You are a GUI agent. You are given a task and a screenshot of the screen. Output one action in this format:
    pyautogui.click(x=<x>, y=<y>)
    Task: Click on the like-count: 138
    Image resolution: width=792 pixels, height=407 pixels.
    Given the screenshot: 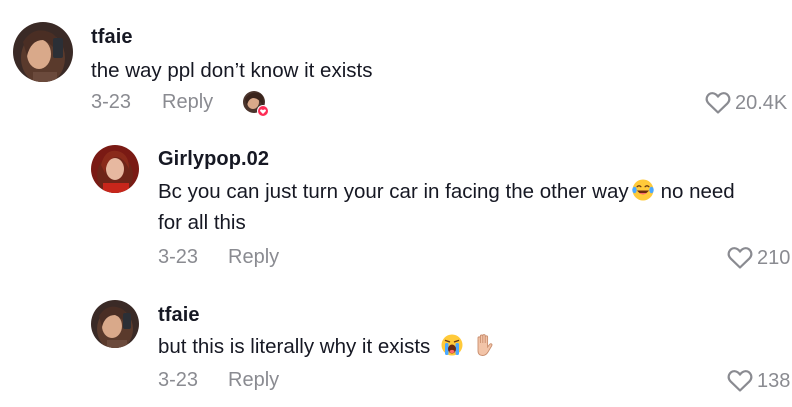 What is the action you would take?
    pyautogui.click(x=774, y=380)
    